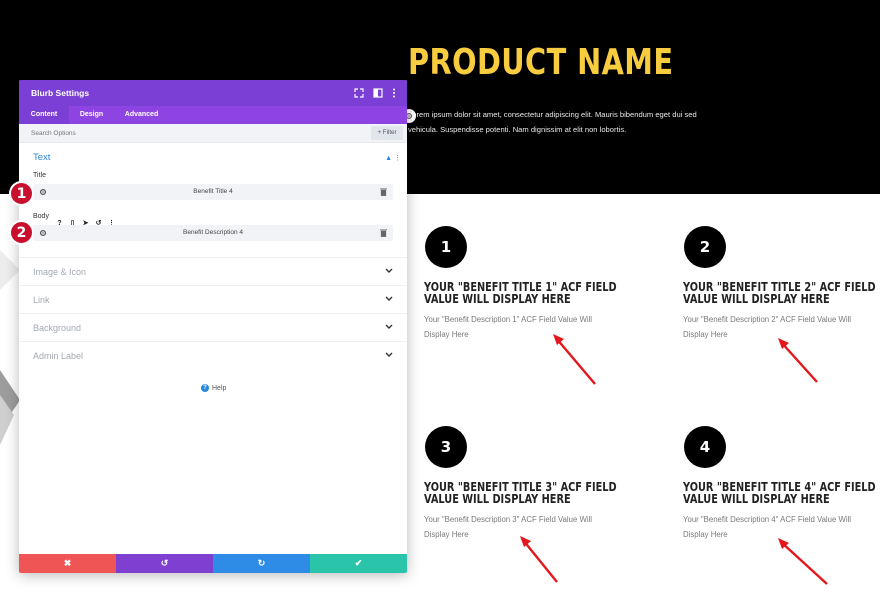 Image resolution: width=880 pixels, height=604 pixels. I want to click on product-name-heading: PRODUCT NAME, so click(541, 62).